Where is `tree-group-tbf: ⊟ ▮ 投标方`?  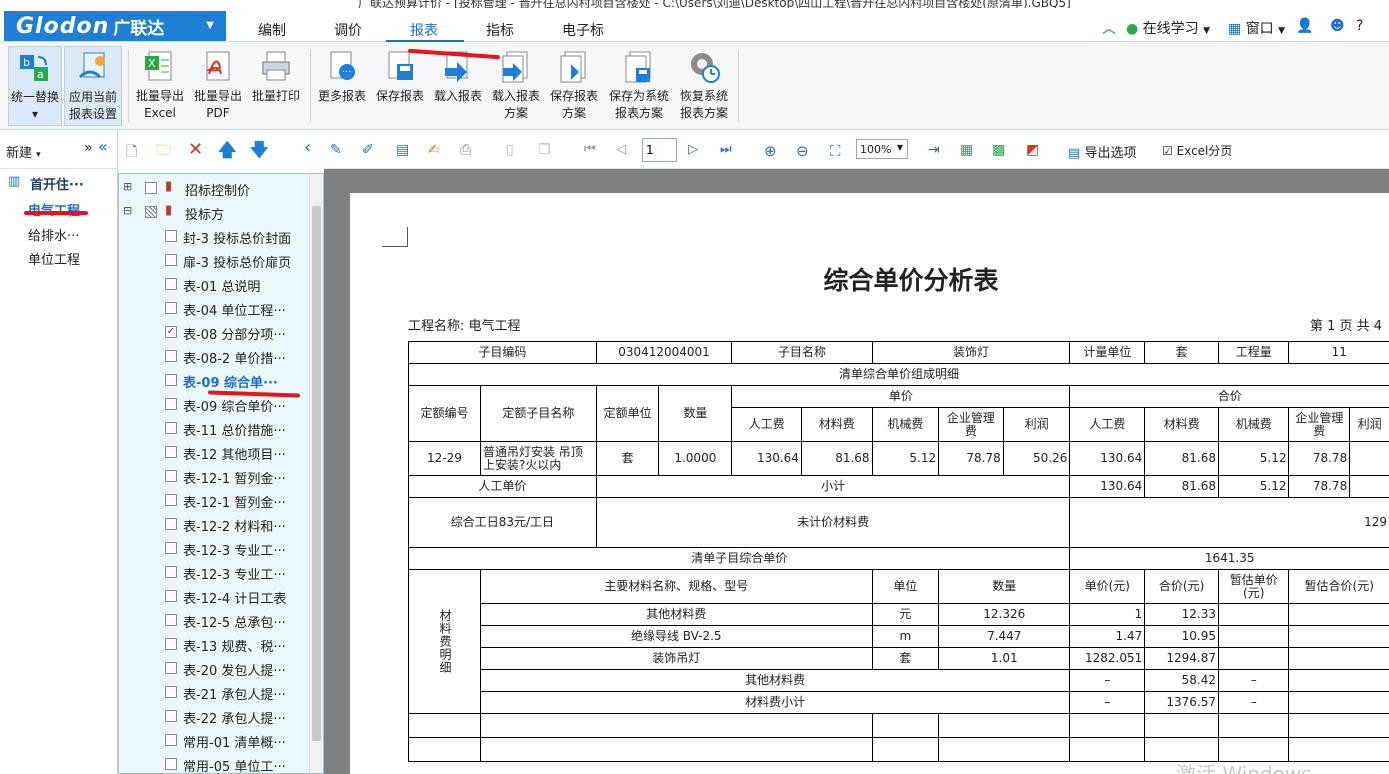
tree-group-tbf: ⊟ ▮ 投标方 is located at coordinates (214, 212).